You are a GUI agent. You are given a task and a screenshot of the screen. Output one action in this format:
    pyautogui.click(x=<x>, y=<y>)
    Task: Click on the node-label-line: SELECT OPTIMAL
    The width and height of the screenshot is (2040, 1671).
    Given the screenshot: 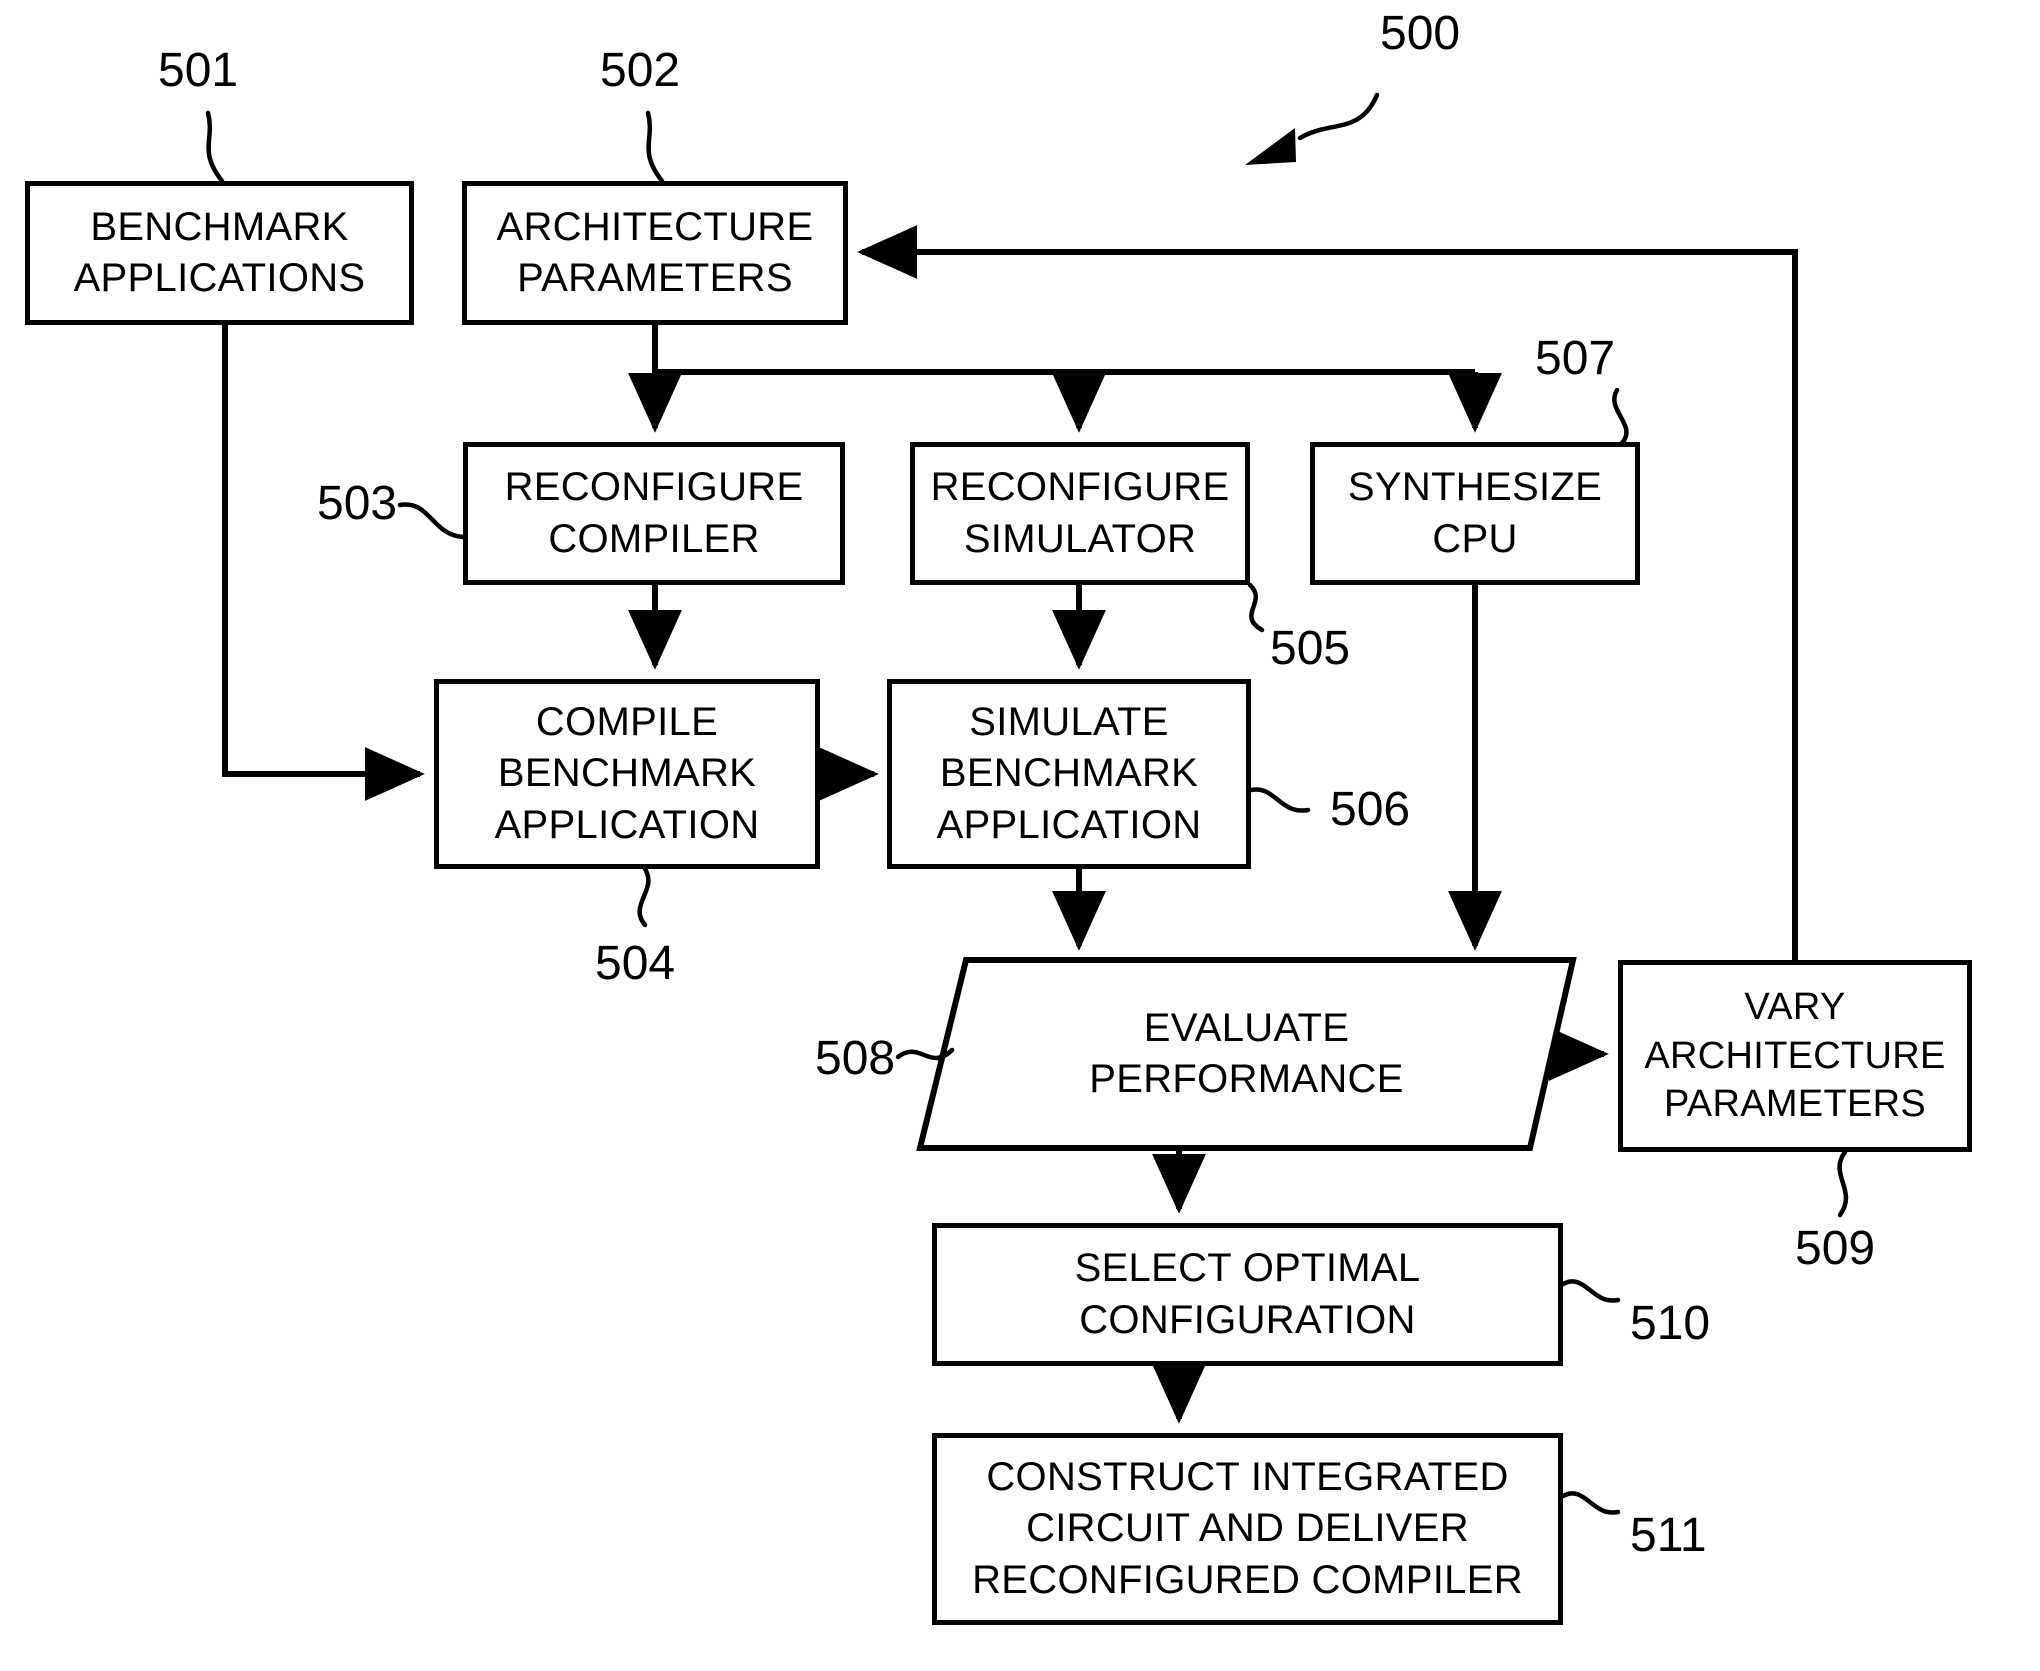 What is the action you would take?
    pyautogui.click(x=1247, y=1268)
    